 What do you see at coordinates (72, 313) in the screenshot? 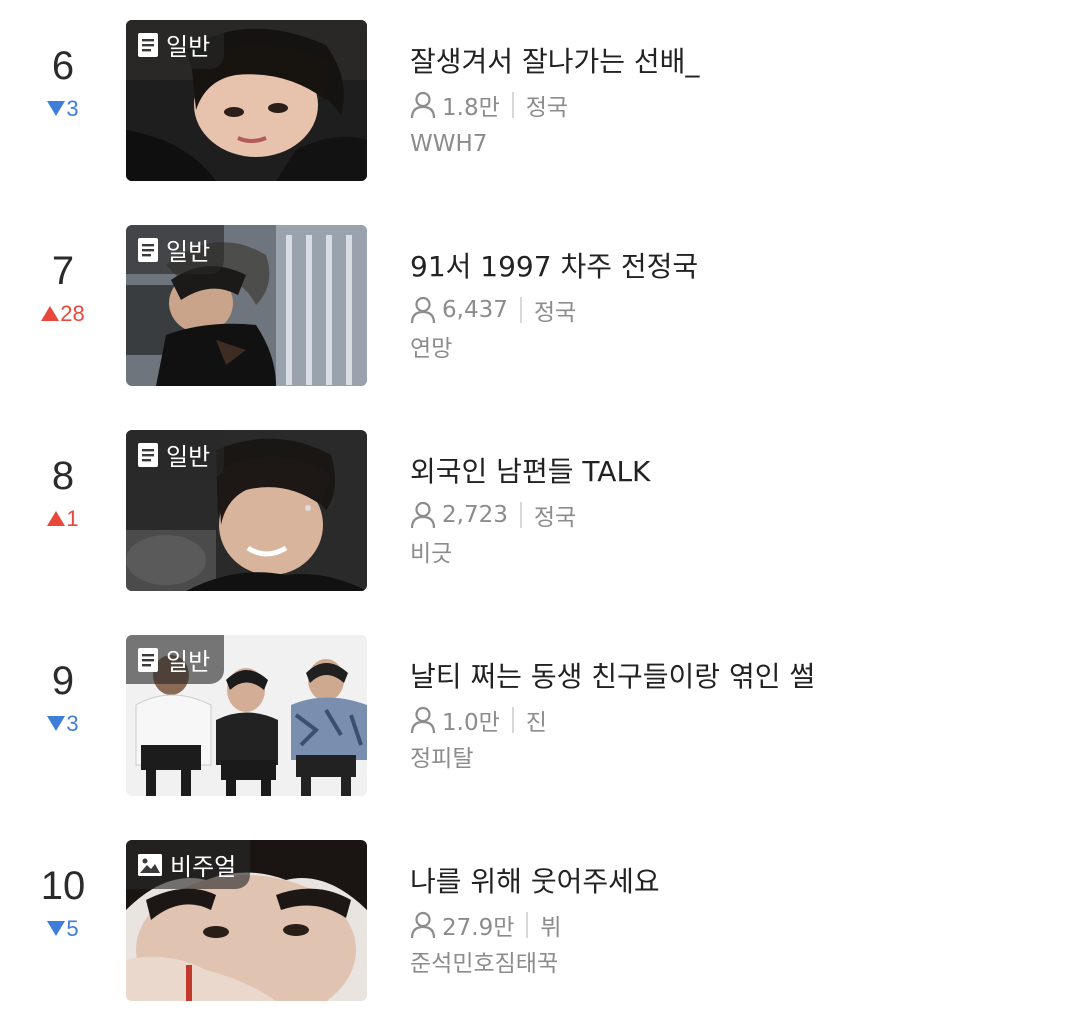
I see `rank-change-value: 28` at bounding box center [72, 313].